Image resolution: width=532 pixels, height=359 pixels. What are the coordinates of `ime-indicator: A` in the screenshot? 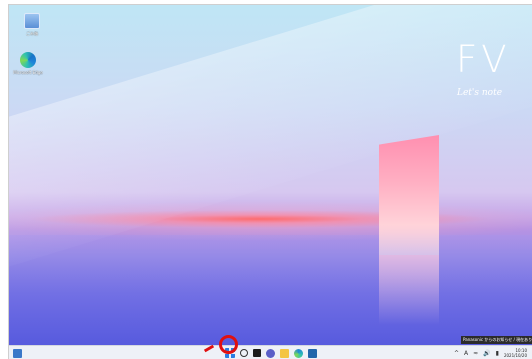 It's located at (466, 353).